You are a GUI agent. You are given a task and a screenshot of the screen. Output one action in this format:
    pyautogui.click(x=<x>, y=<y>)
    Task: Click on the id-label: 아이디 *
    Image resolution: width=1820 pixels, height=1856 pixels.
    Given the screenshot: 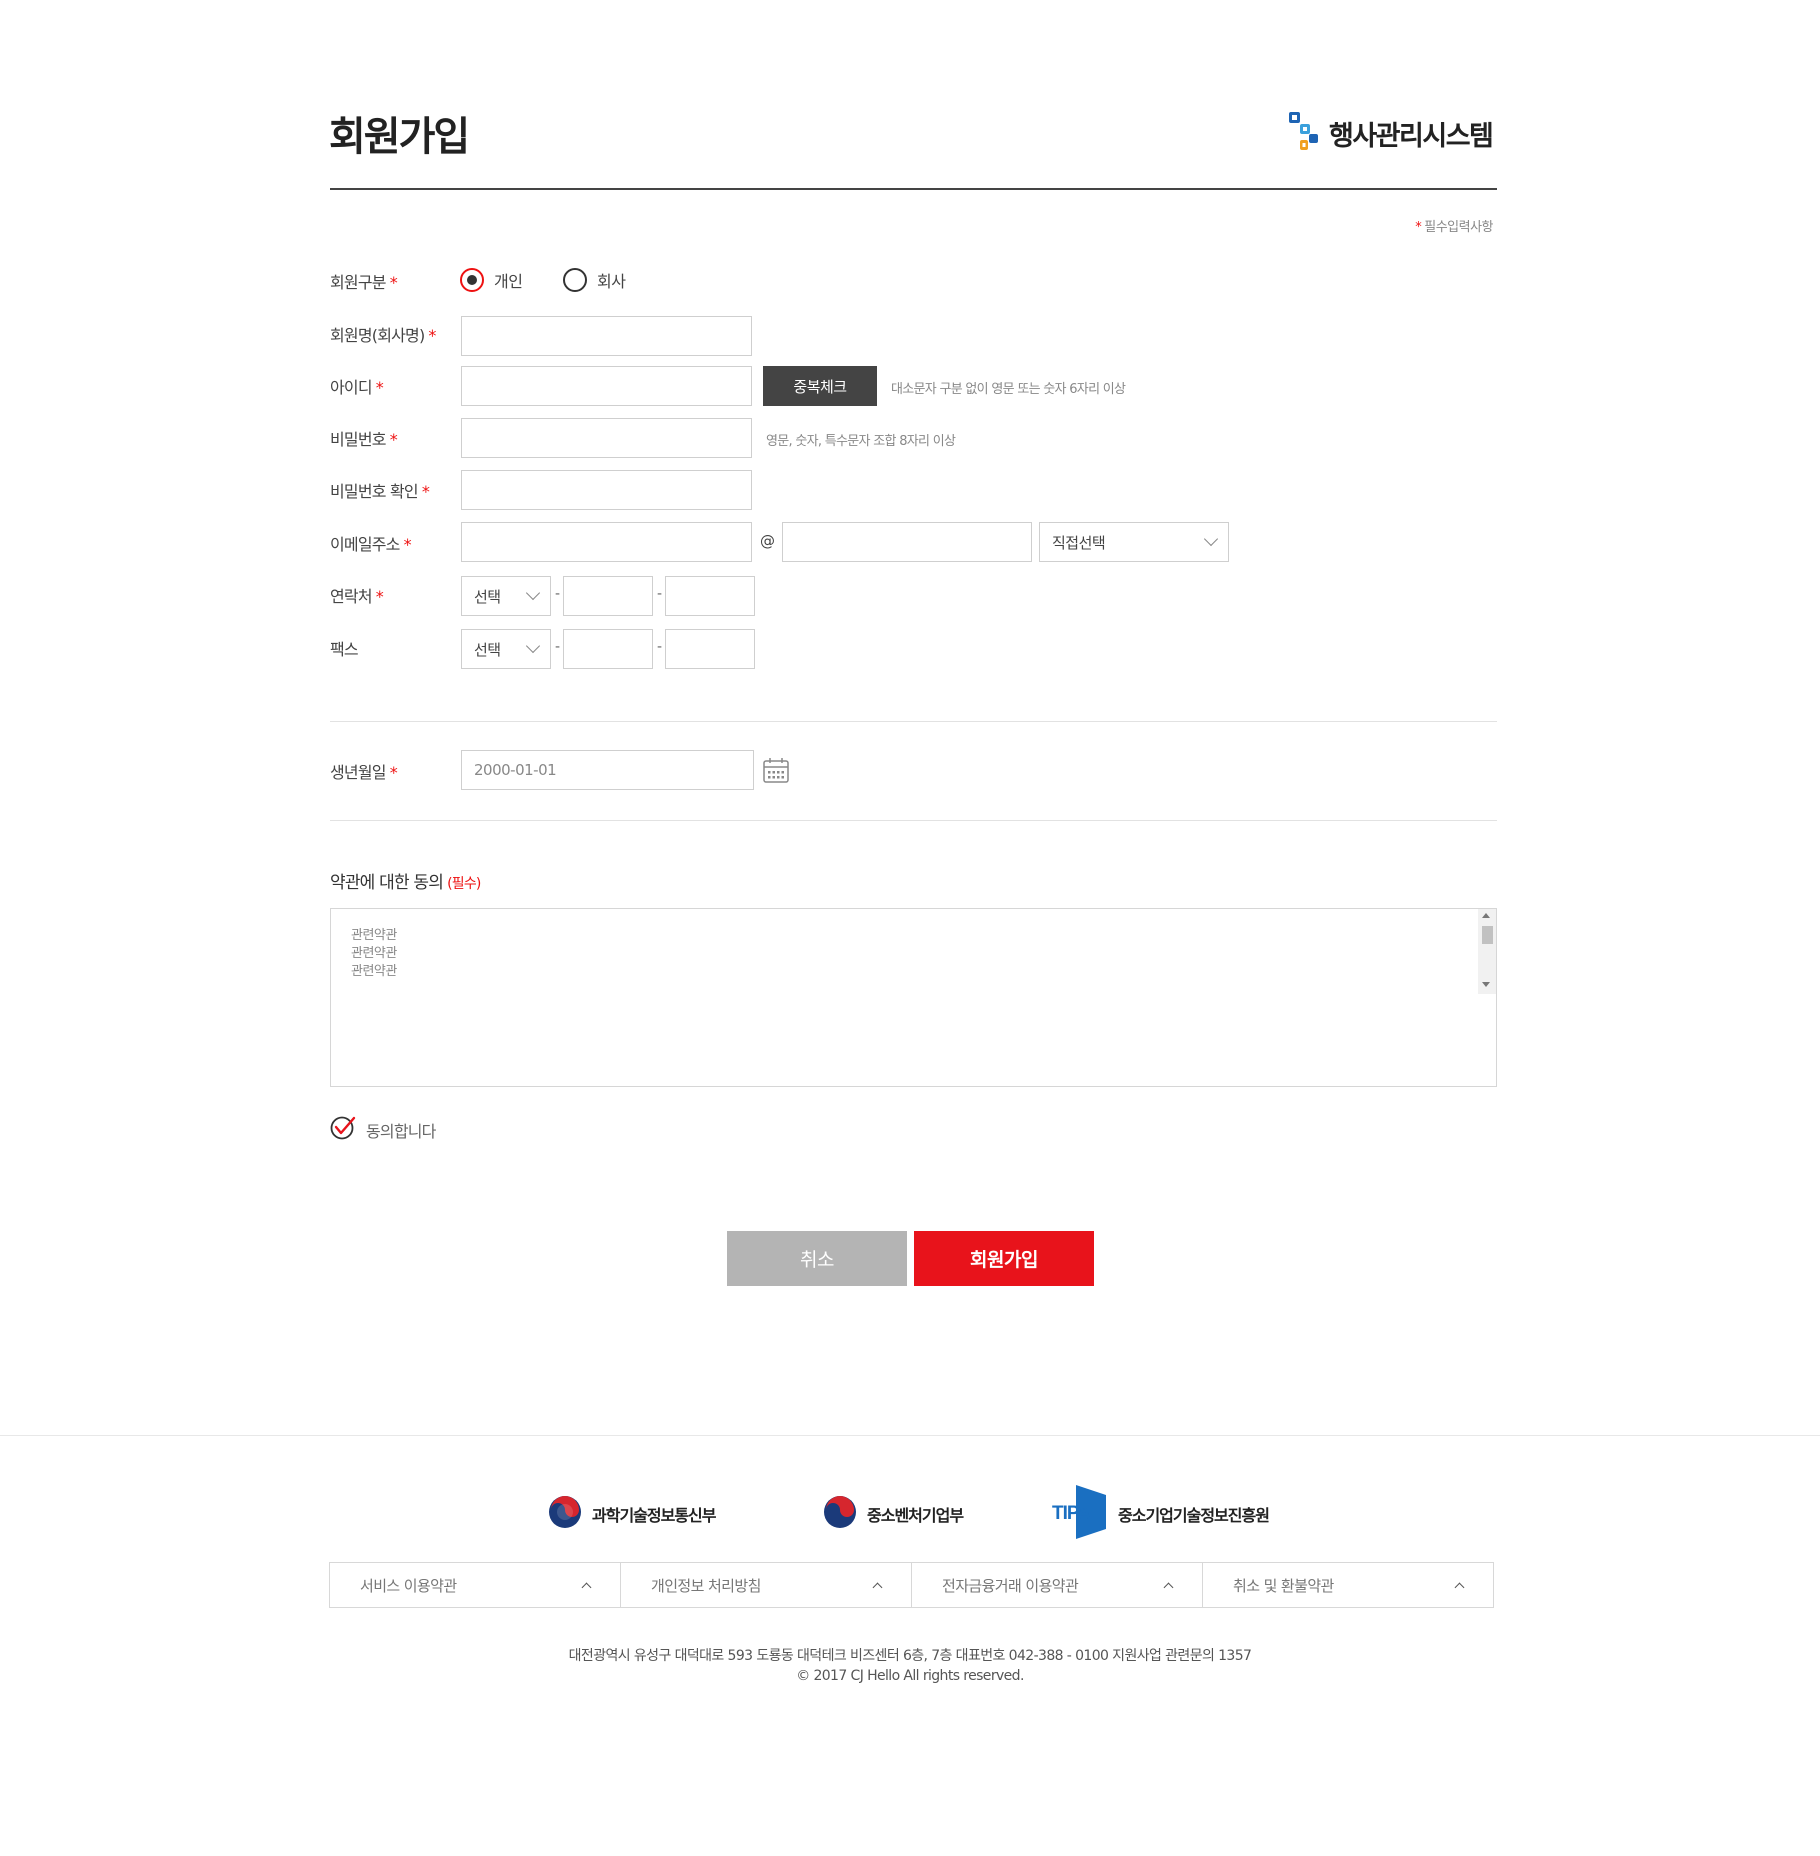 What is the action you would take?
    pyautogui.click(x=357, y=386)
    